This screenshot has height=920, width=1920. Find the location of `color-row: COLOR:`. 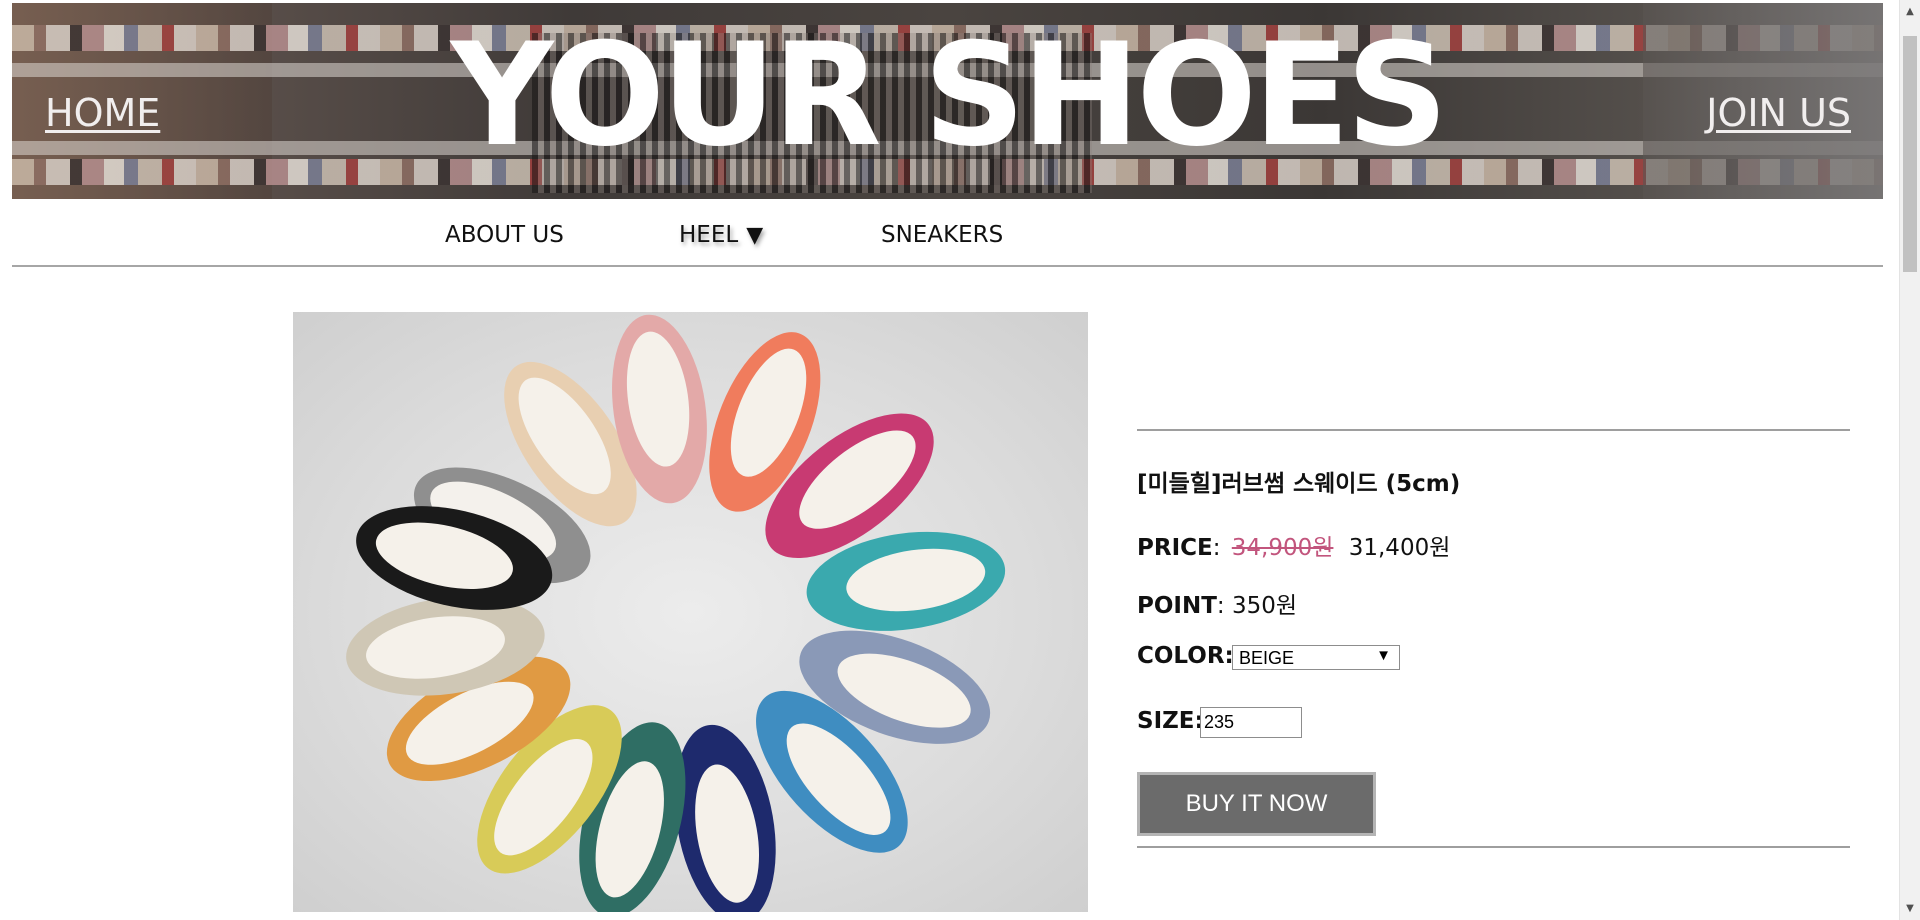

color-row: COLOR: is located at coordinates (1185, 656).